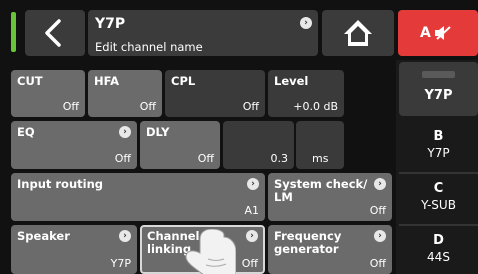 This screenshot has height=274, width=478. What do you see at coordinates (48, 93) in the screenshot?
I see `cut-tile: CUT Off` at bounding box center [48, 93].